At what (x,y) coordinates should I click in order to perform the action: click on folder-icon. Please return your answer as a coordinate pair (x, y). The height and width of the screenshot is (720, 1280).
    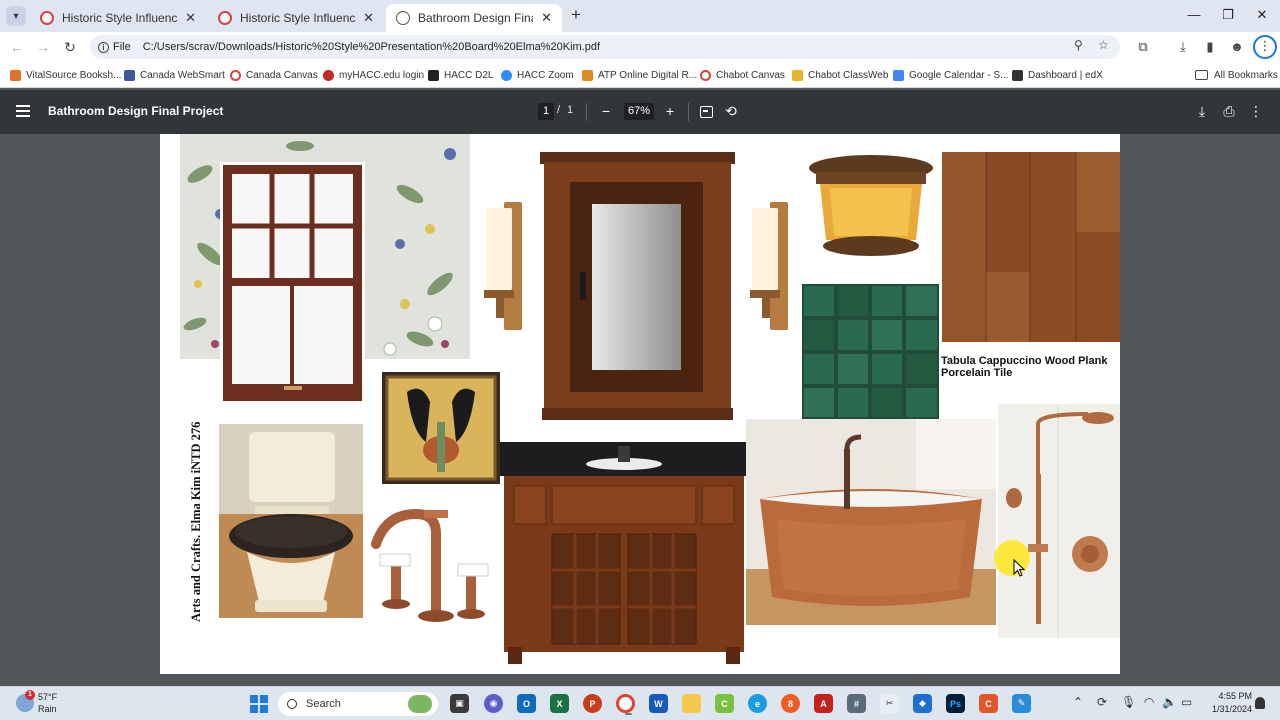
    Looking at the image, I should click on (1201, 75).